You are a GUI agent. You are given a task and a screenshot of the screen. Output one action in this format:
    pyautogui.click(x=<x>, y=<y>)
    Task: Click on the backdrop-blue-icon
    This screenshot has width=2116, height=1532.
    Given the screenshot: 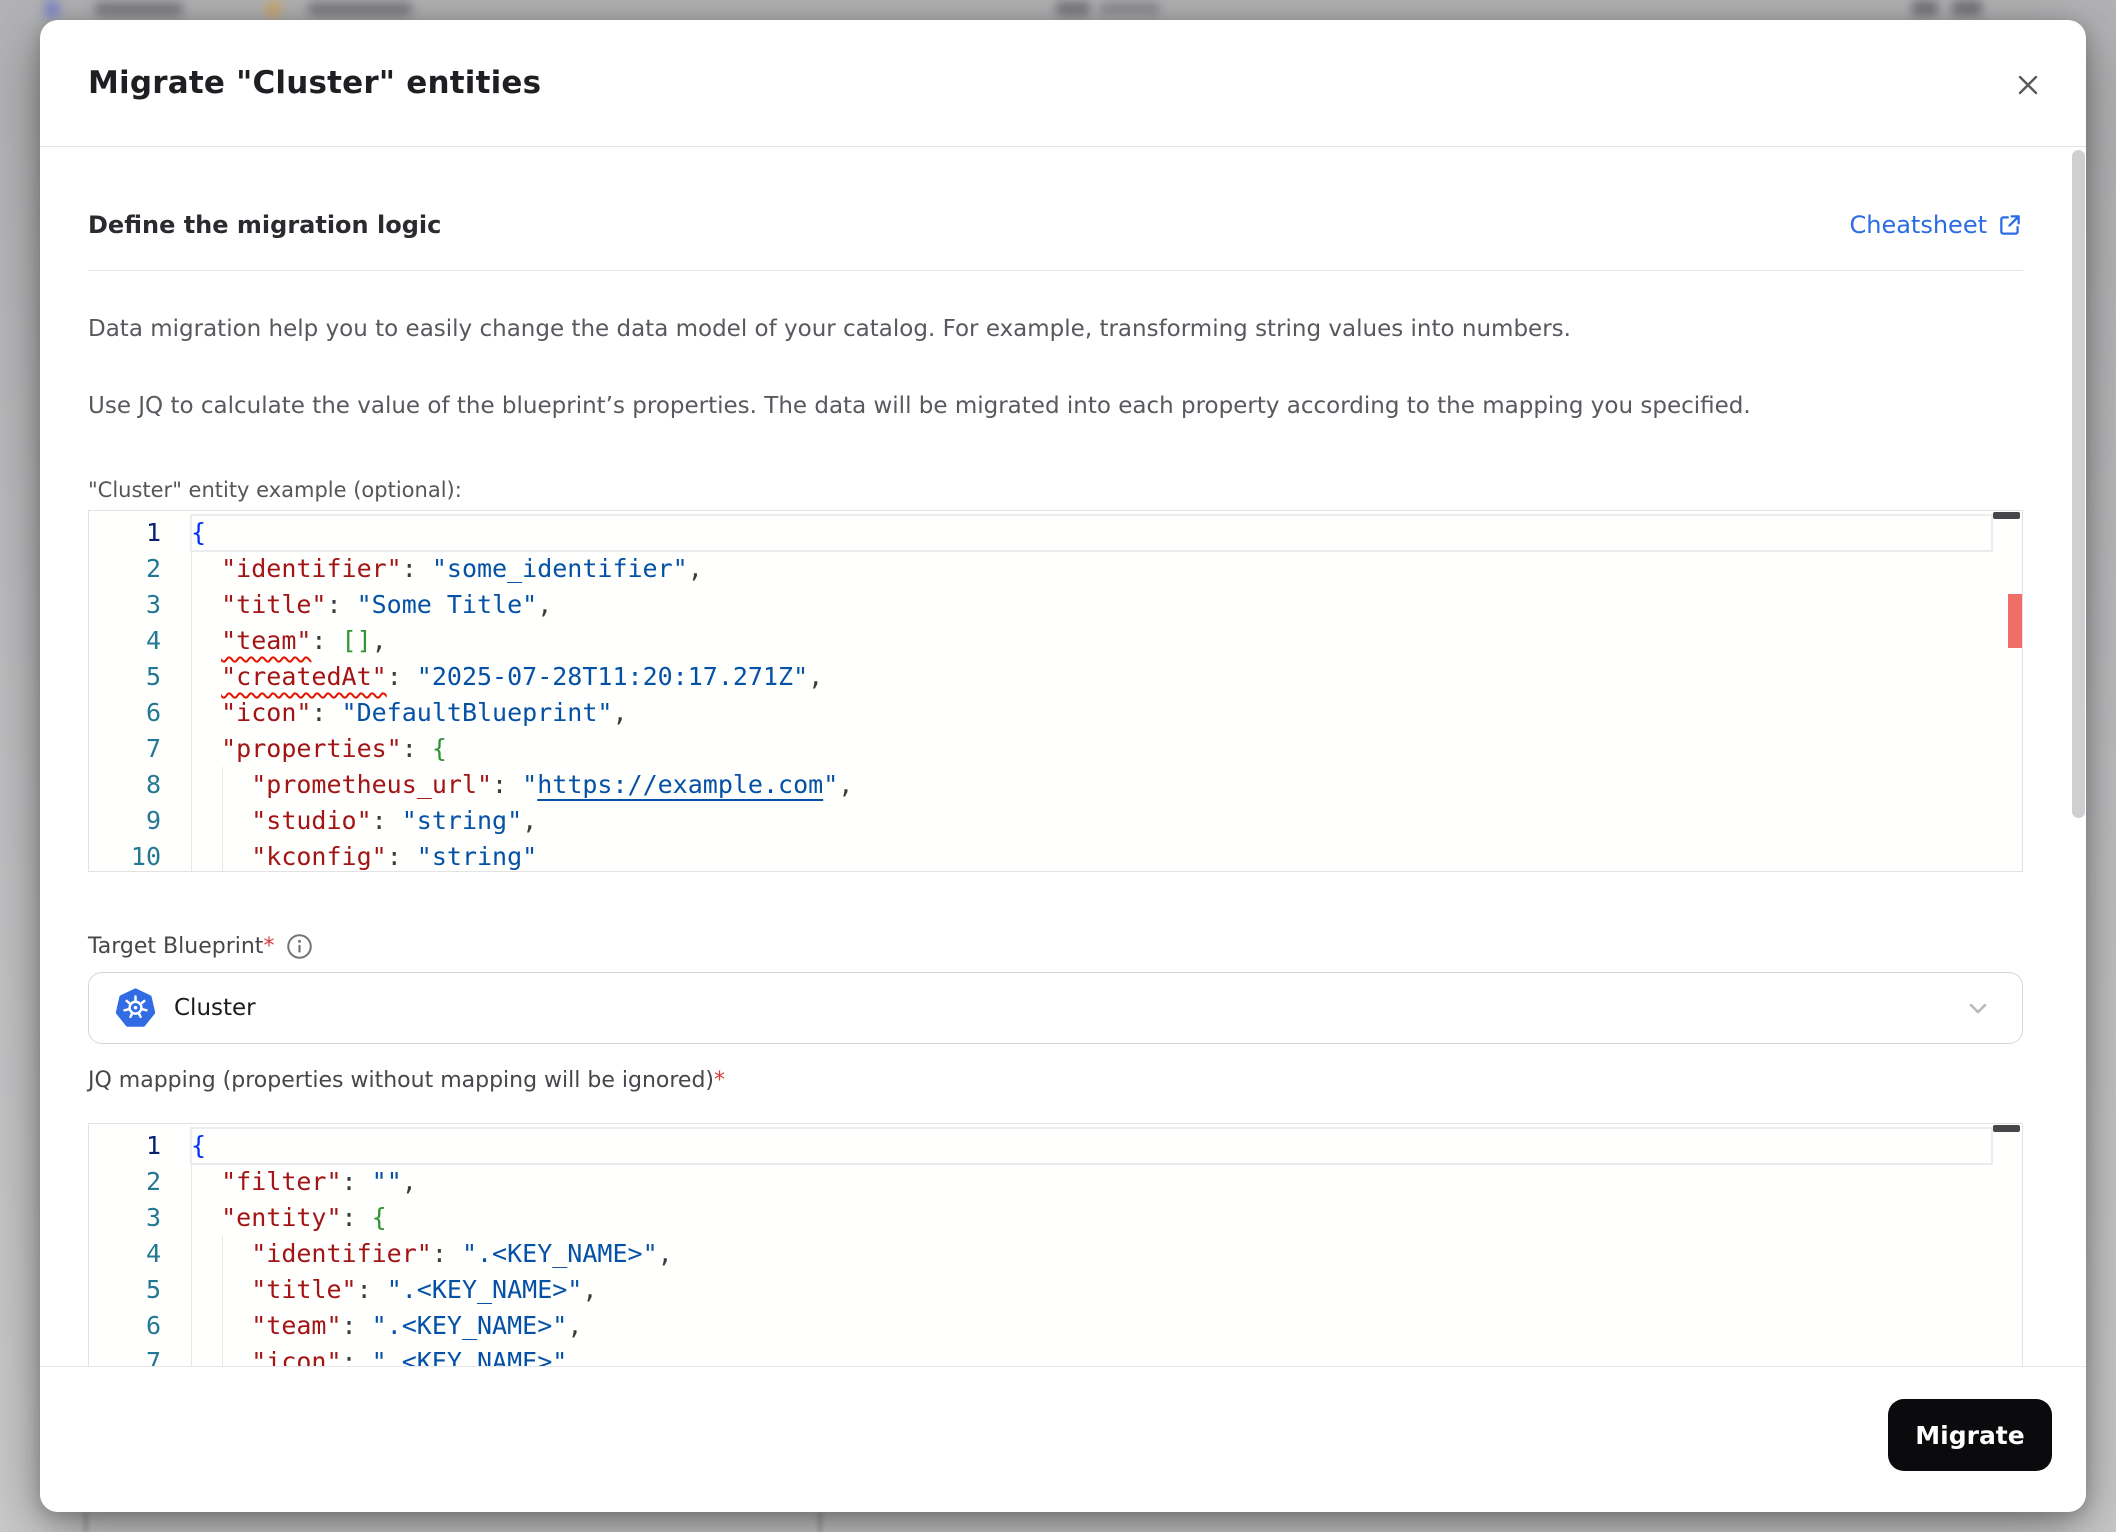 What is the action you would take?
    pyautogui.click(x=52, y=9)
    